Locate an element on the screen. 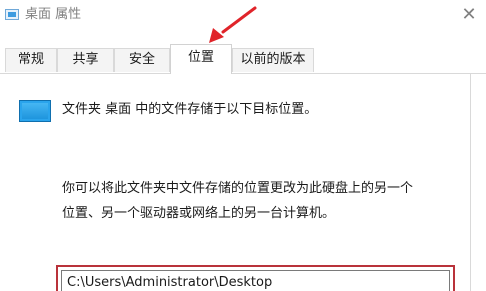 Image resolution: width=486 pixels, height=291 pixels. tab-general: 常规 is located at coordinates (31, 60).